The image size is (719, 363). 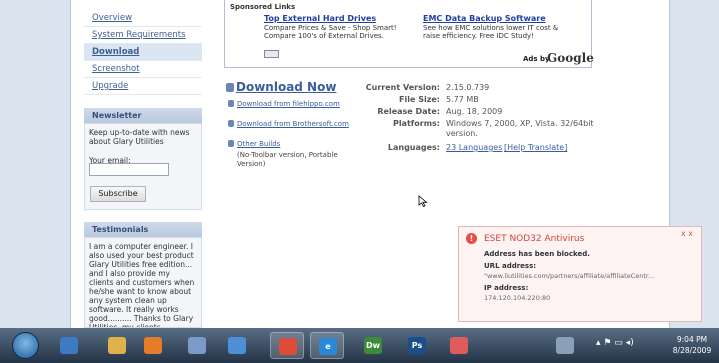 What do you see at coordinates (408, 111) in the screenshot?
I see `release-date-label: Release Date:` at bounding box center [408, 111].